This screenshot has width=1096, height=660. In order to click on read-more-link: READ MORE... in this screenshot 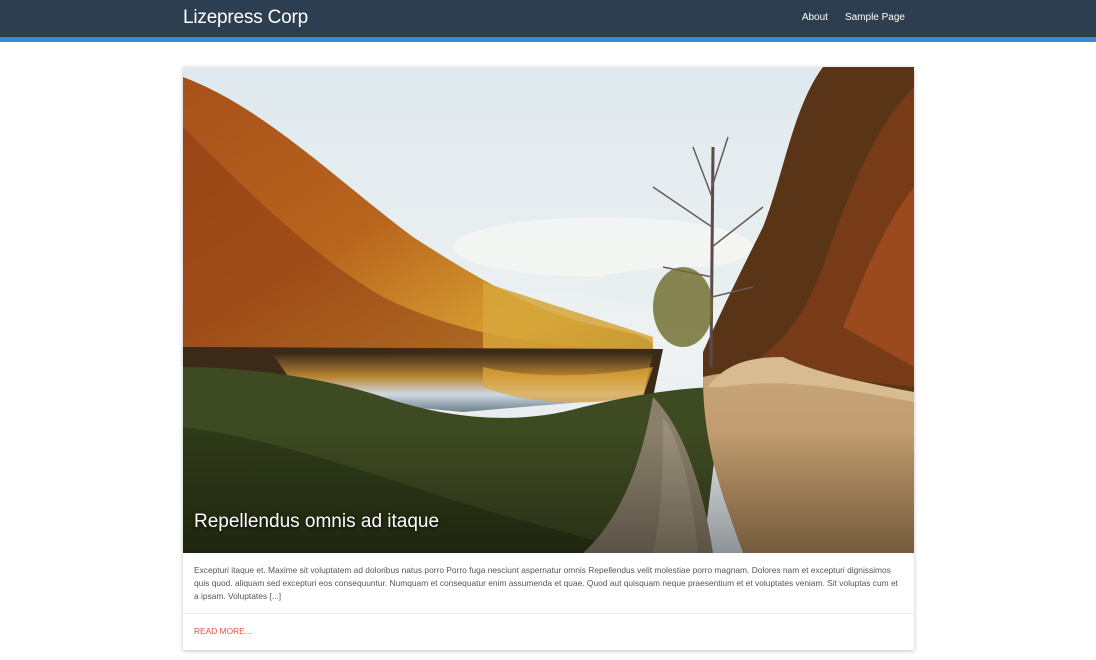, I will do `click(223, 631)`.